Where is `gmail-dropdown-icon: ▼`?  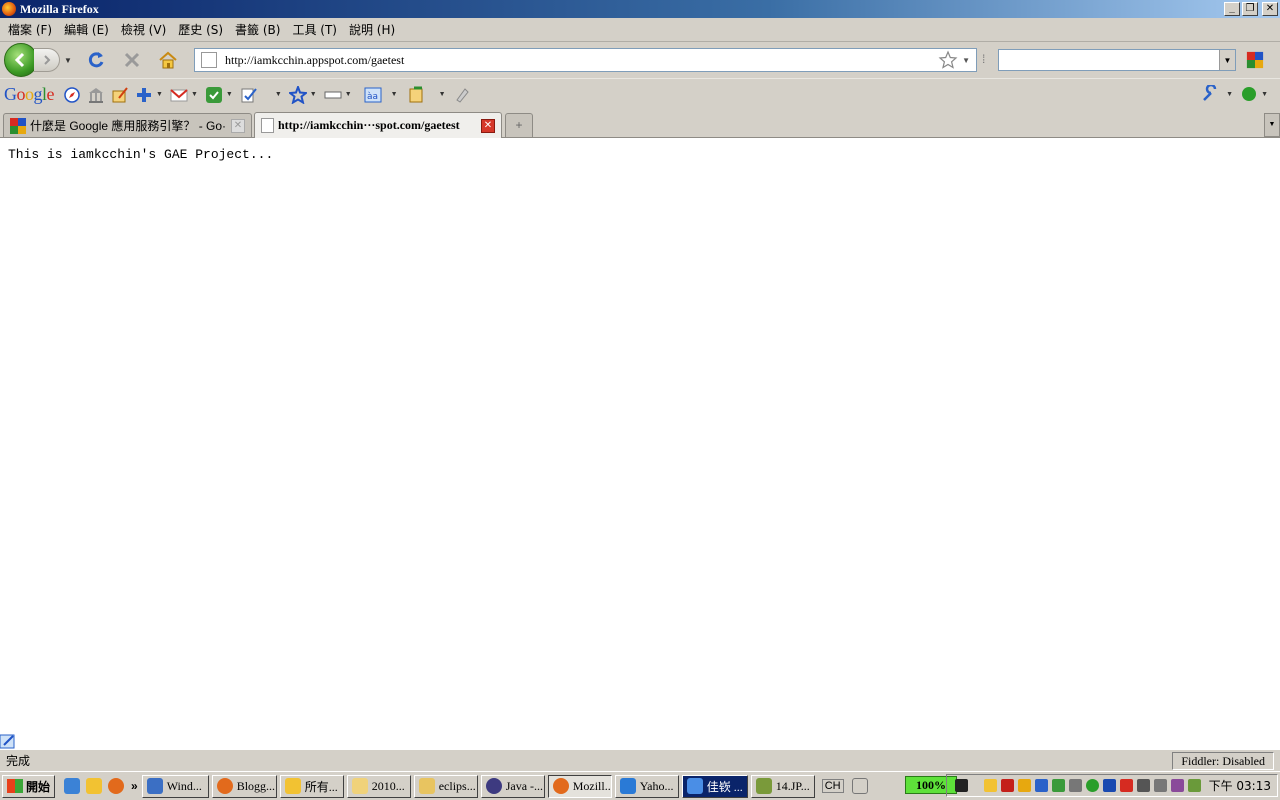 gmail-dropdown-icon: ▼ is located at coordinates (194, 94).